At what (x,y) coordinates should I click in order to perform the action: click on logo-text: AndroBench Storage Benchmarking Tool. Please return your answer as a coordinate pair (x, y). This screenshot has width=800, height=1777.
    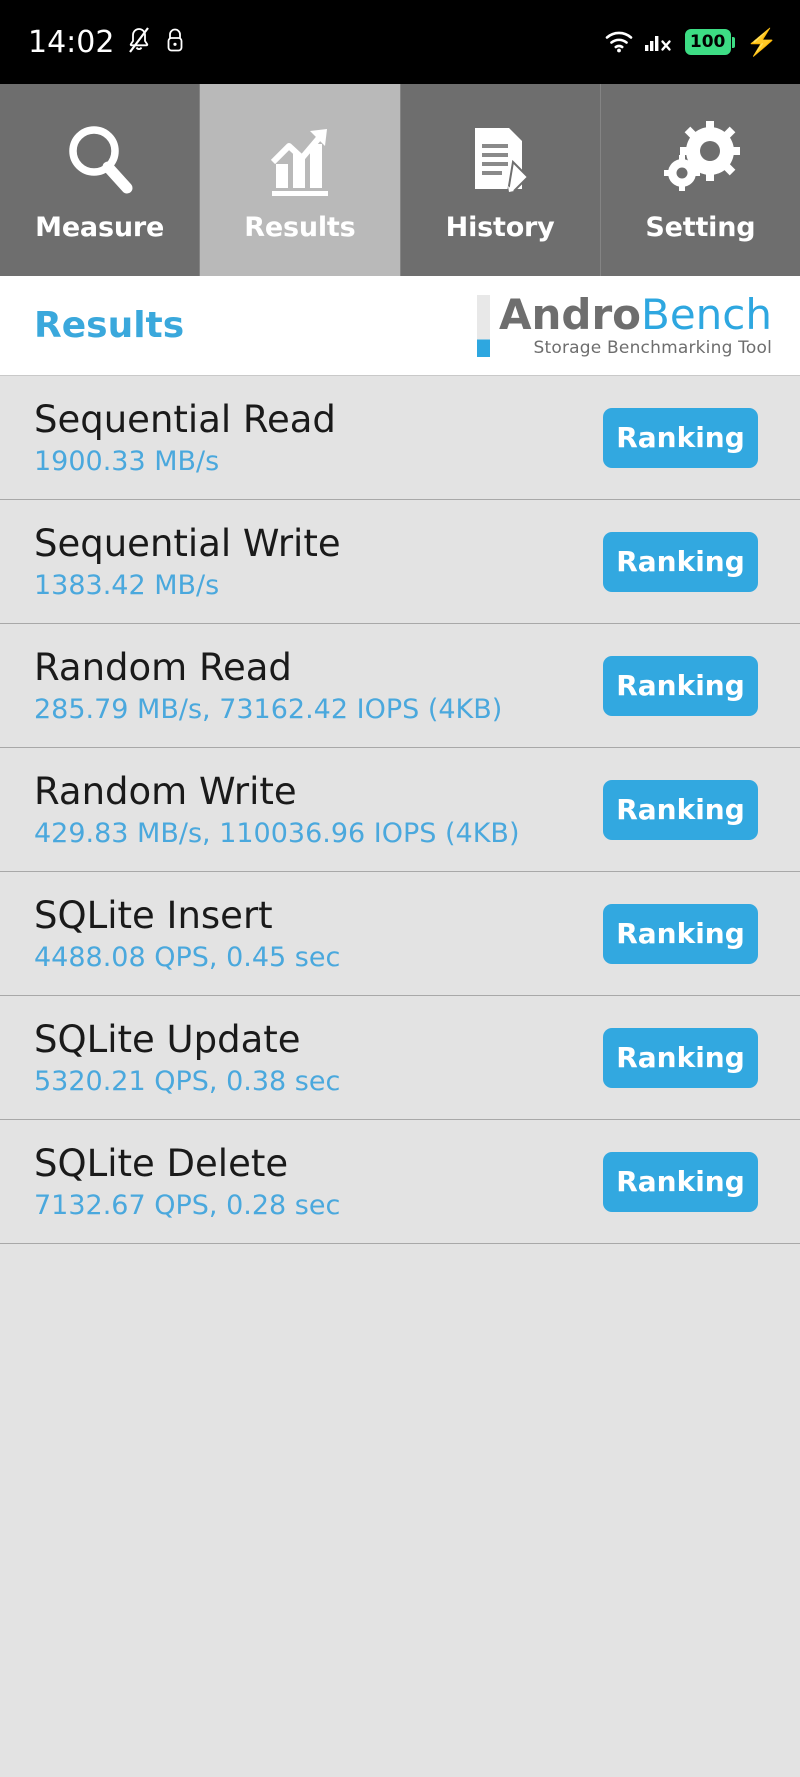
    Looking at the image, I should click on (635, 326).